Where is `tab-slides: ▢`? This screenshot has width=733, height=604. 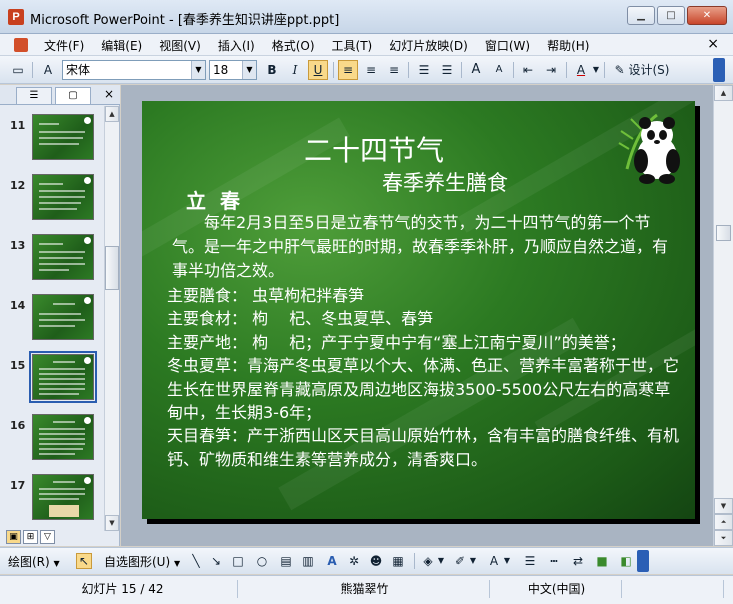
tab-slides: ▢ is located at coordinates (73, 95).